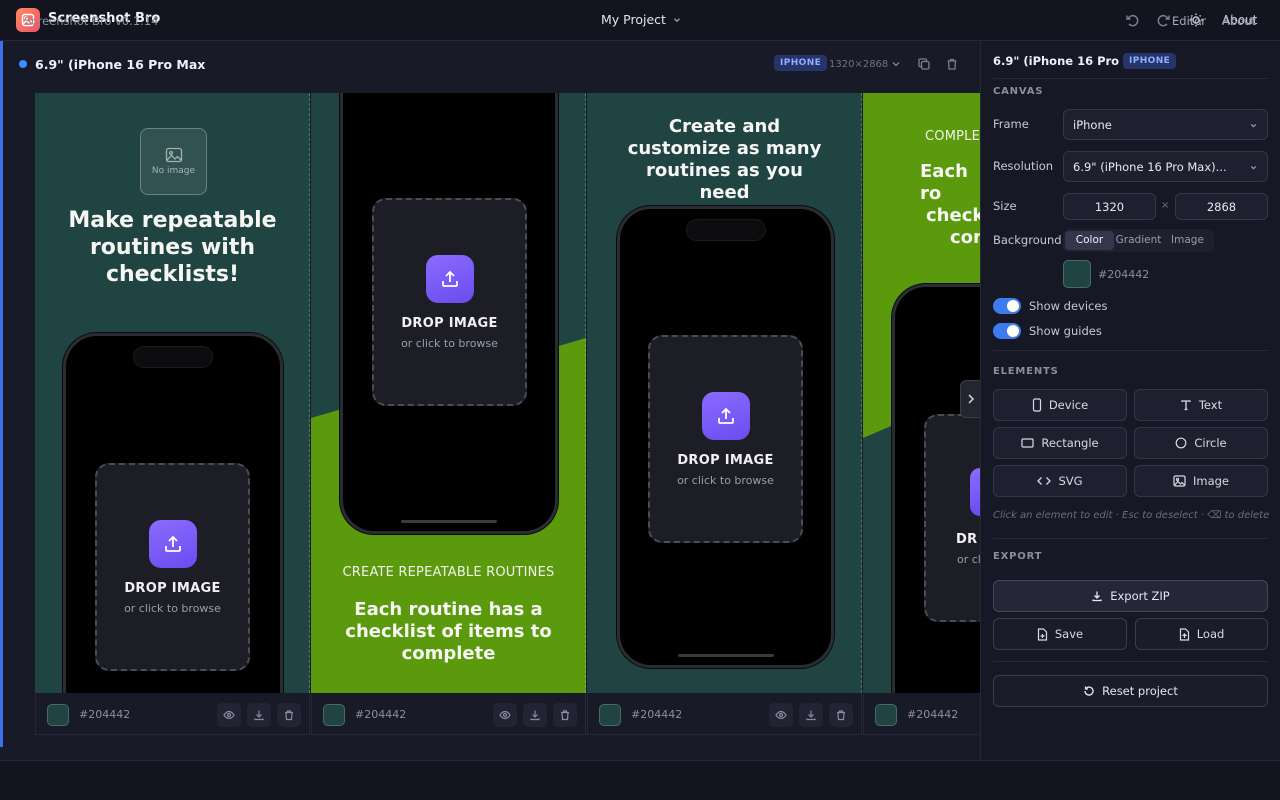 The image size is (1280, 800). What do you see at coordinates (1007, 306) in the screenshot?
I see `show-devices-toggle` at bounding box center [1007, 306].